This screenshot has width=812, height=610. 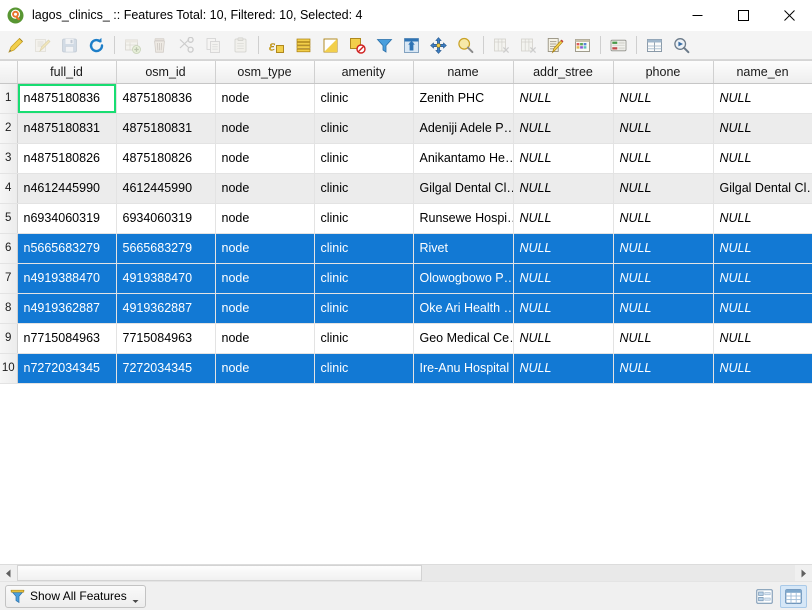 What do you see at coordinates (803, 573) in the screenshot?
I see `scroll-right-arrow-icon` at bounding box center [803, 573].